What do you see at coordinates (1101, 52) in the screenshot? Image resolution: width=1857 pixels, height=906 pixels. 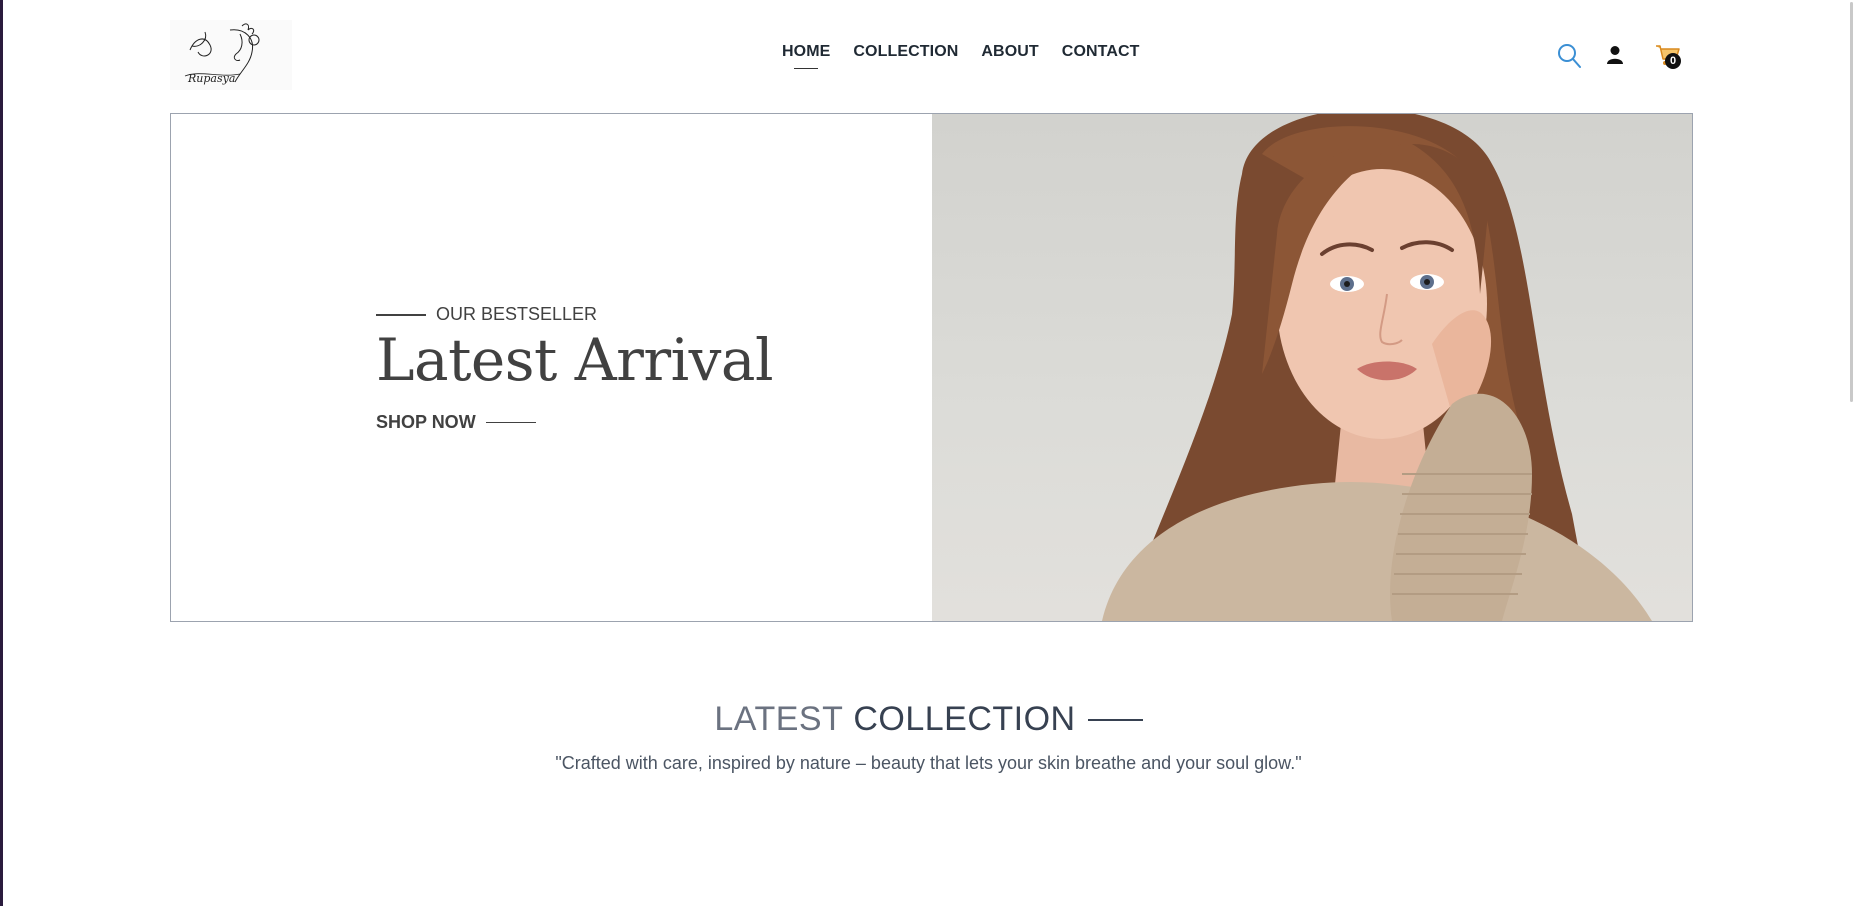 I see `nav-contact: CONTACT` at bounding box center [1101, 52].